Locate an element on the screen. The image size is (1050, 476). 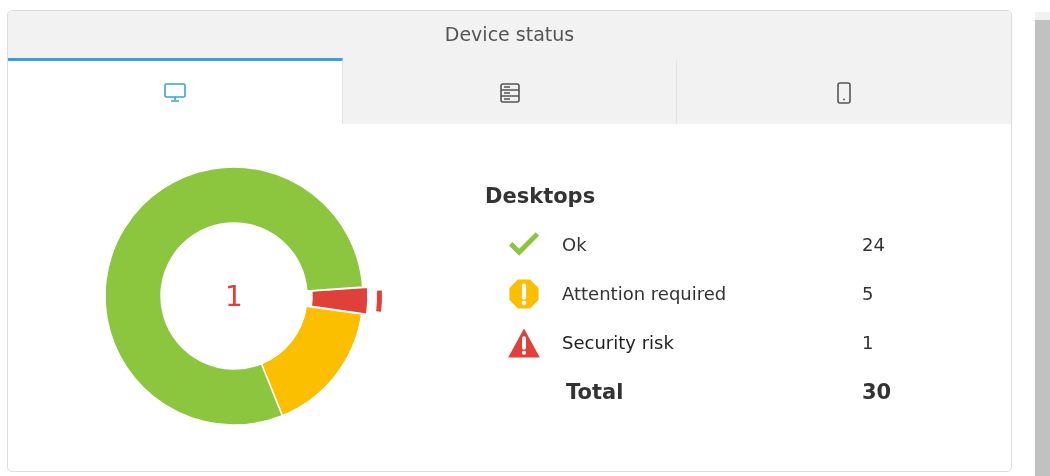
status-label: Security risk is located at coordinates (618, 342).